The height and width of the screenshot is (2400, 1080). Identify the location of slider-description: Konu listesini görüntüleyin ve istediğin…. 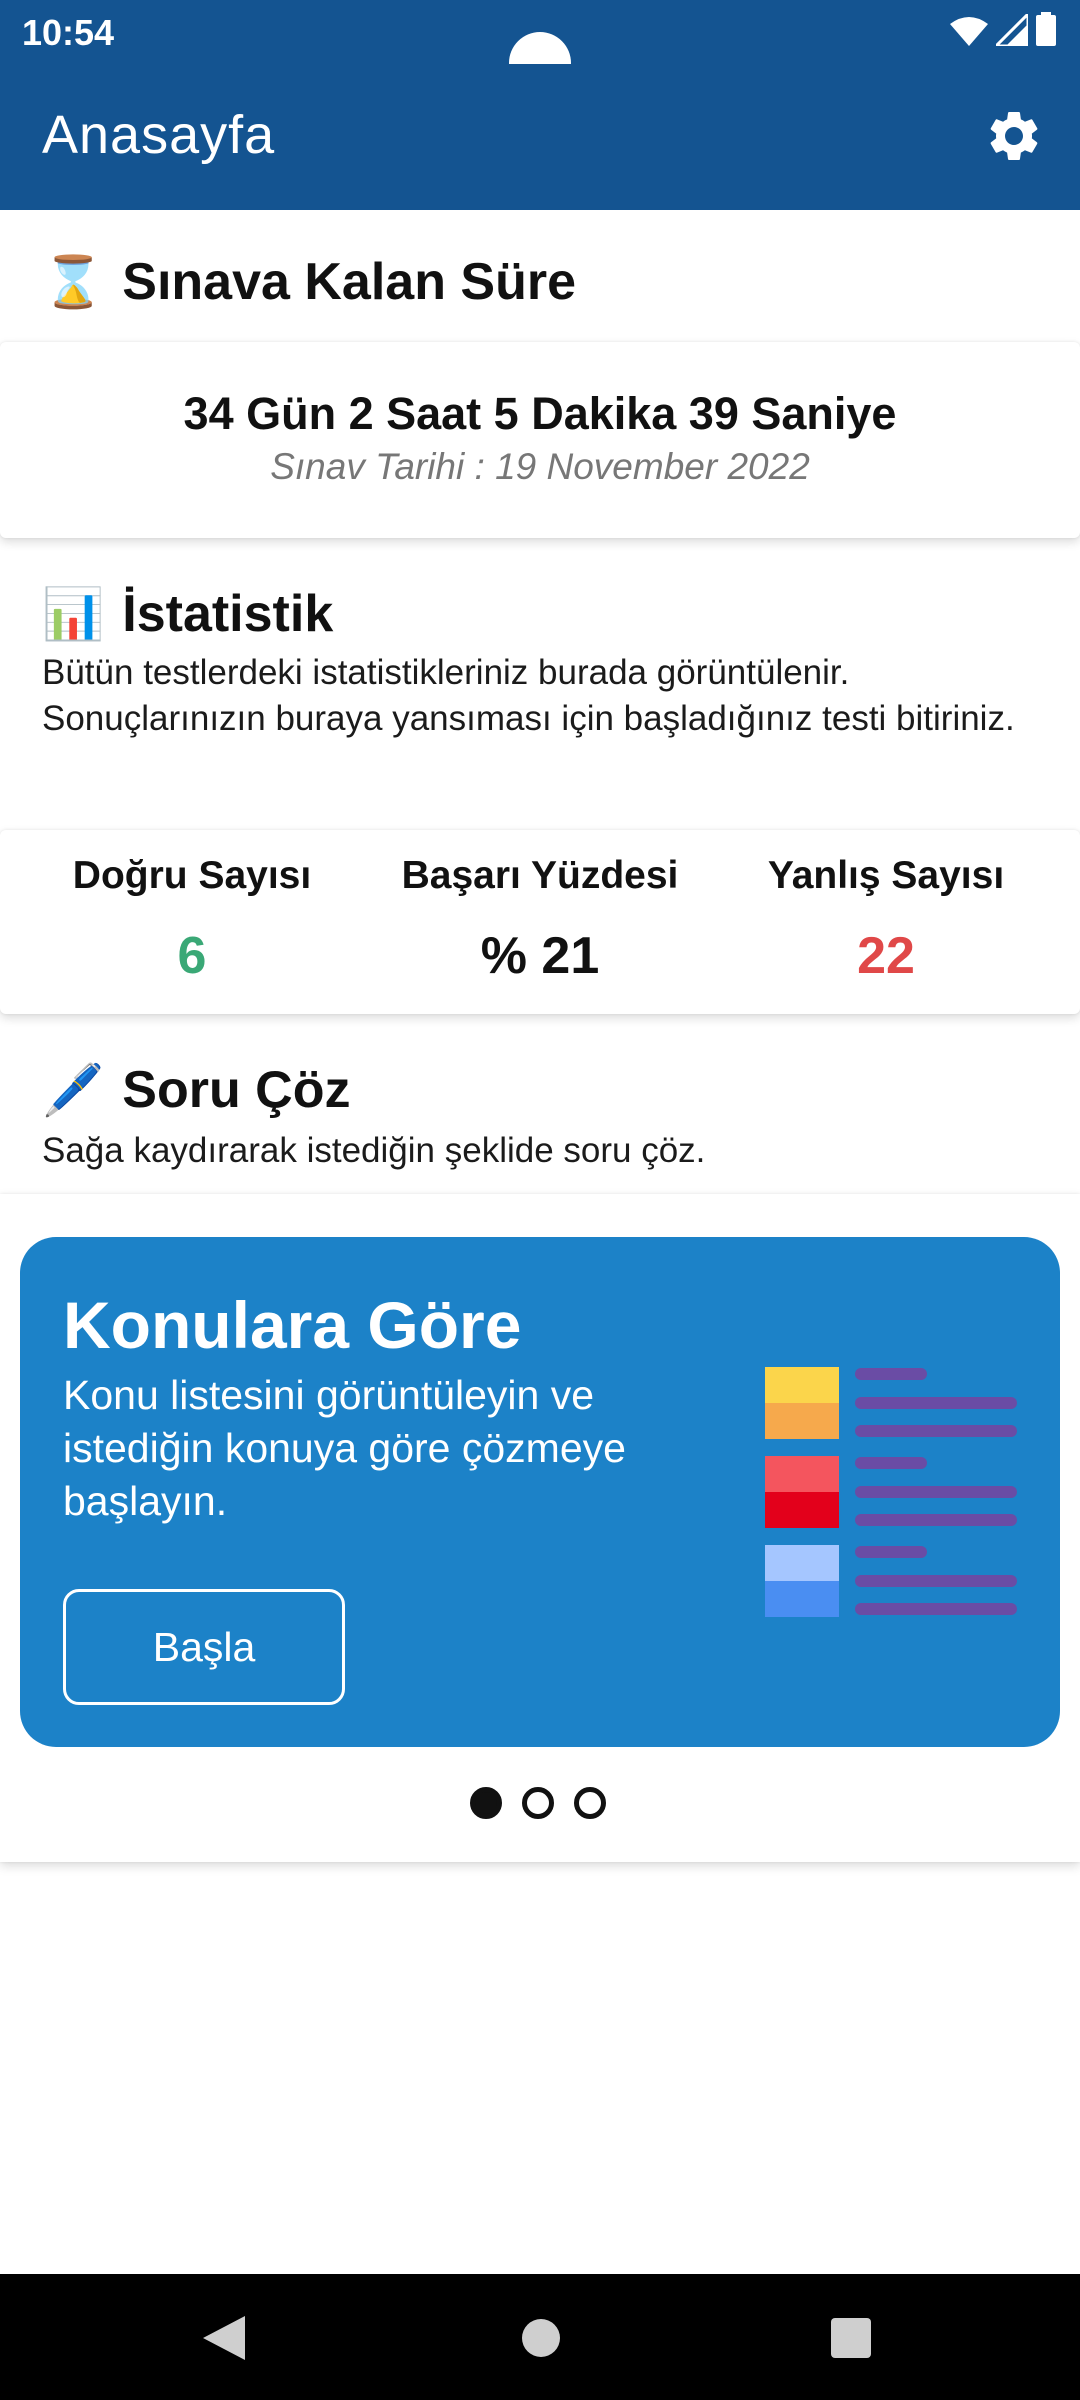
(344, 1448).